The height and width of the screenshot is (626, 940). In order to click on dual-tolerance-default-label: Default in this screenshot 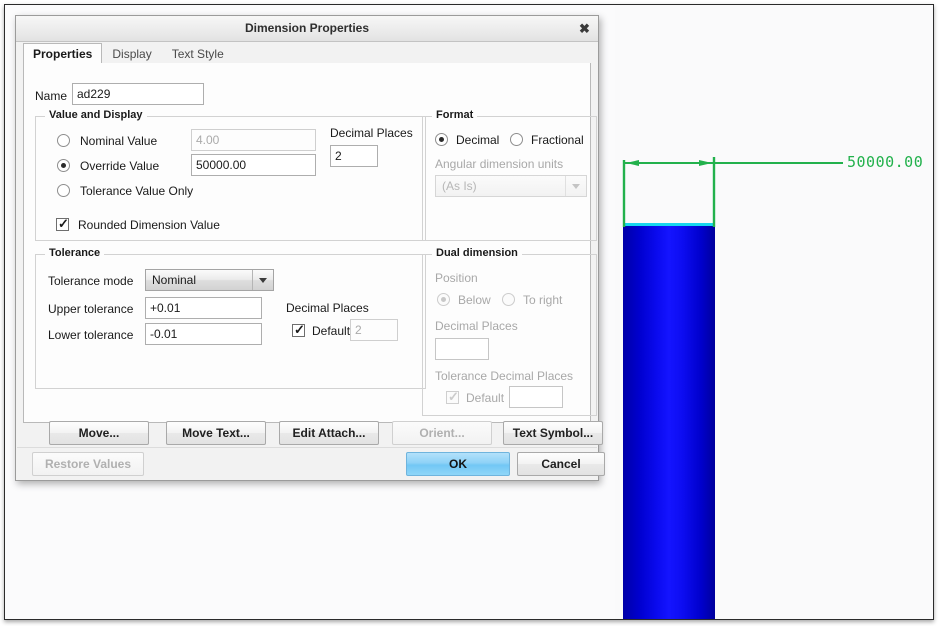, I will do `click(485, 398)`.